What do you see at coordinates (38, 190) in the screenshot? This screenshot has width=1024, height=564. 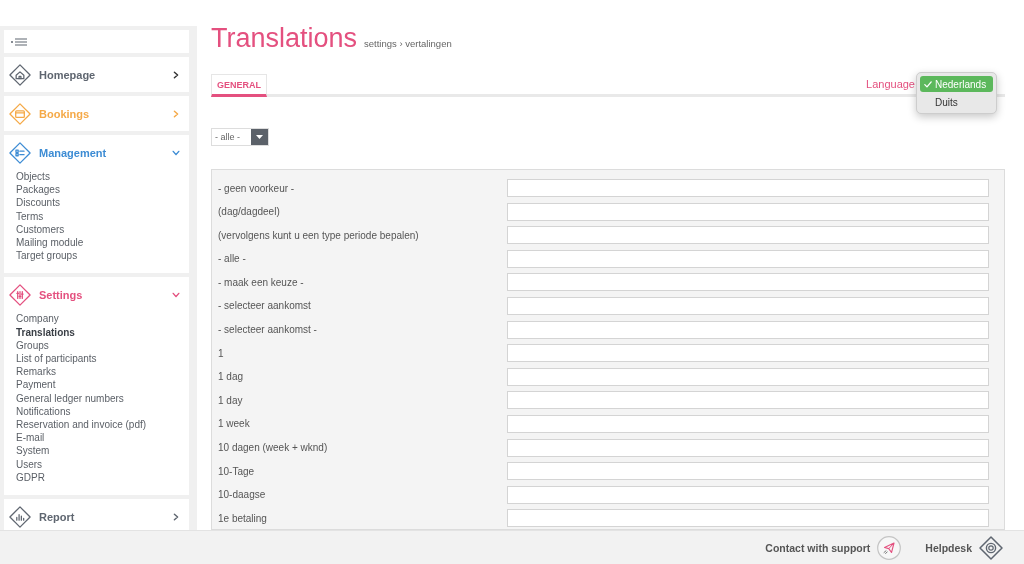 I see `sidebar-link: Packages` at bounding box center [38, 190].